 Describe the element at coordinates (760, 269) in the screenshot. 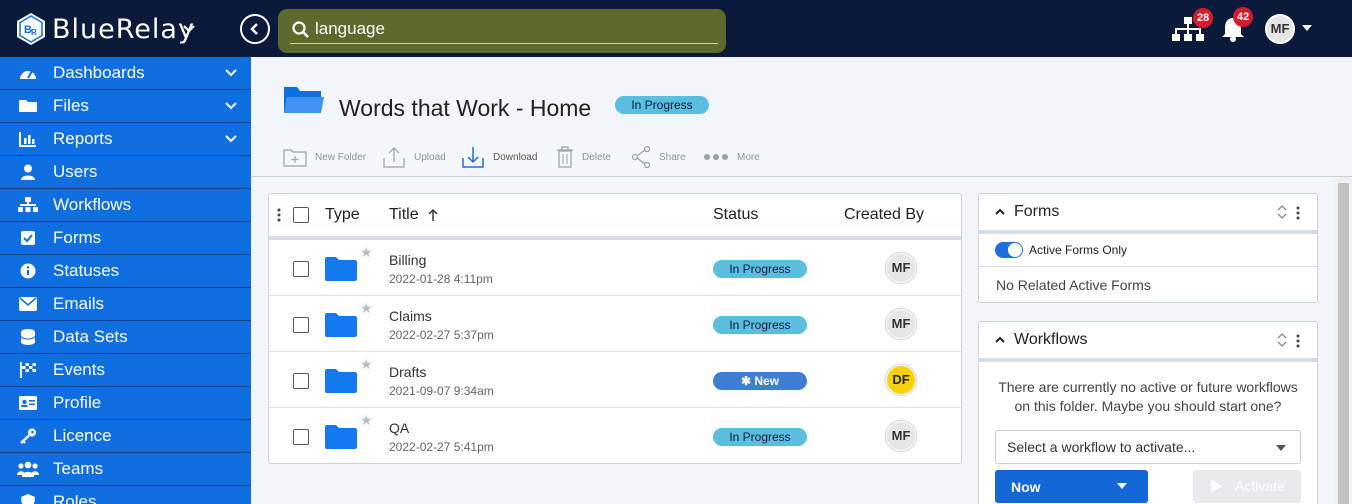

I see `status-badge: In Progress` at that location.